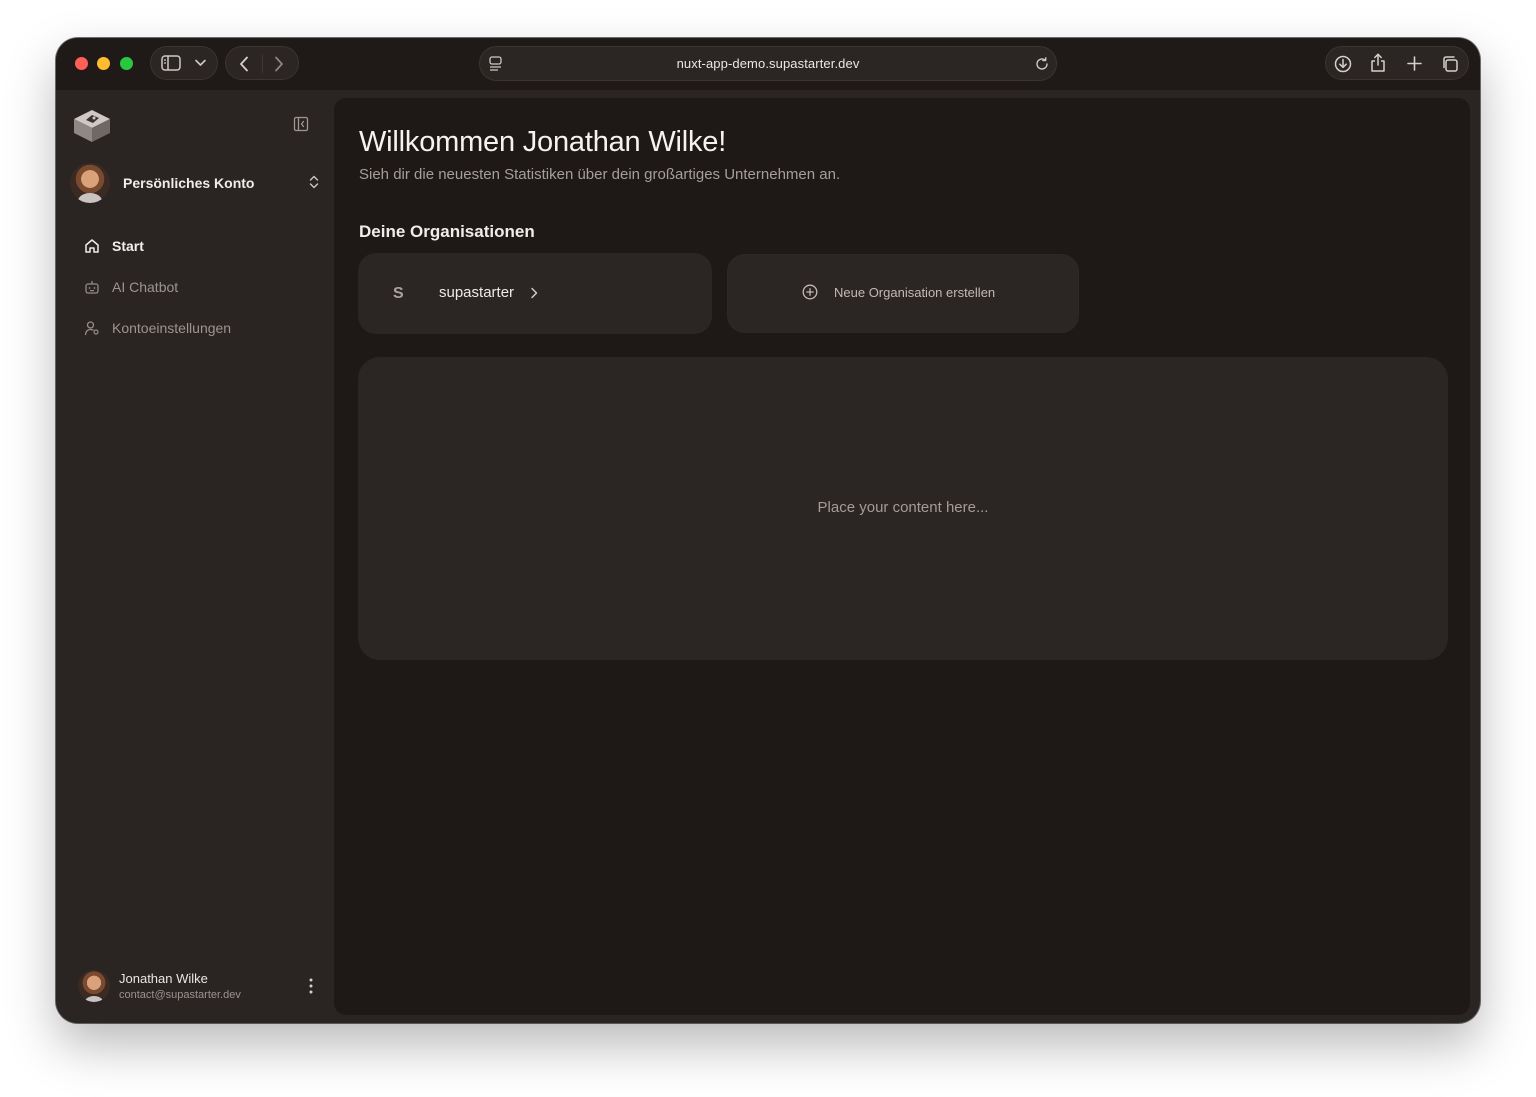  What do you see at coordinates (543, 142) in the screenshot?
I see `page-title: Willkommen Jonathan Wilke!` at bounding box center [543, 142].